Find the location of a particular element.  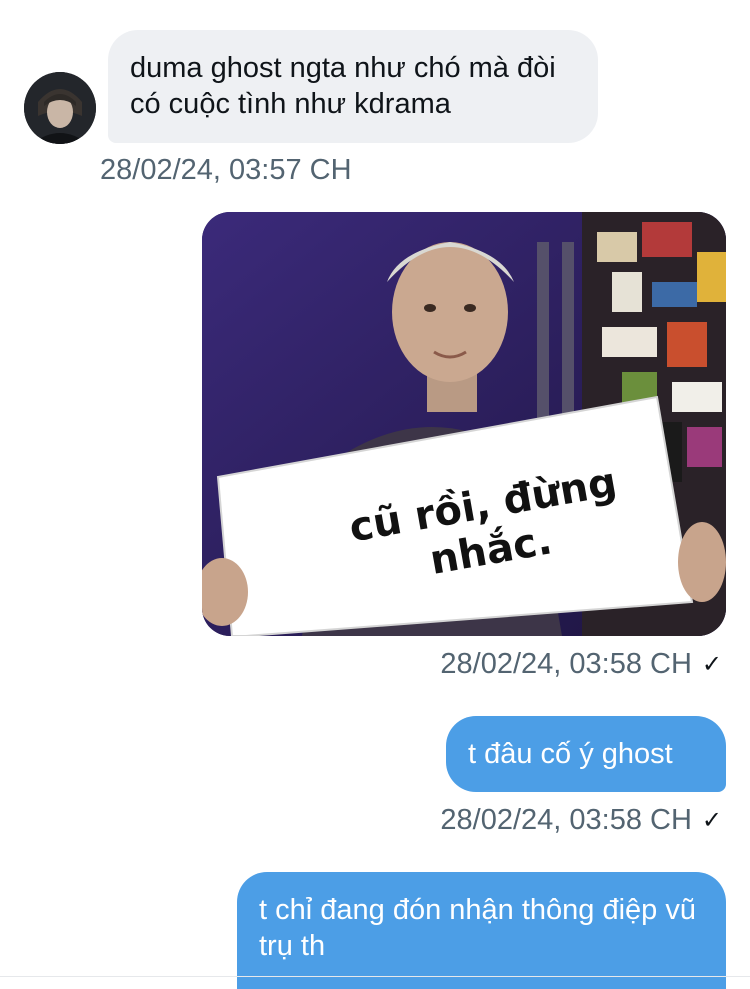

outgoing-message-bubble: t chỉ đang đón nhận thông điệp vũ trụ th is located at coordinates (481, 930).